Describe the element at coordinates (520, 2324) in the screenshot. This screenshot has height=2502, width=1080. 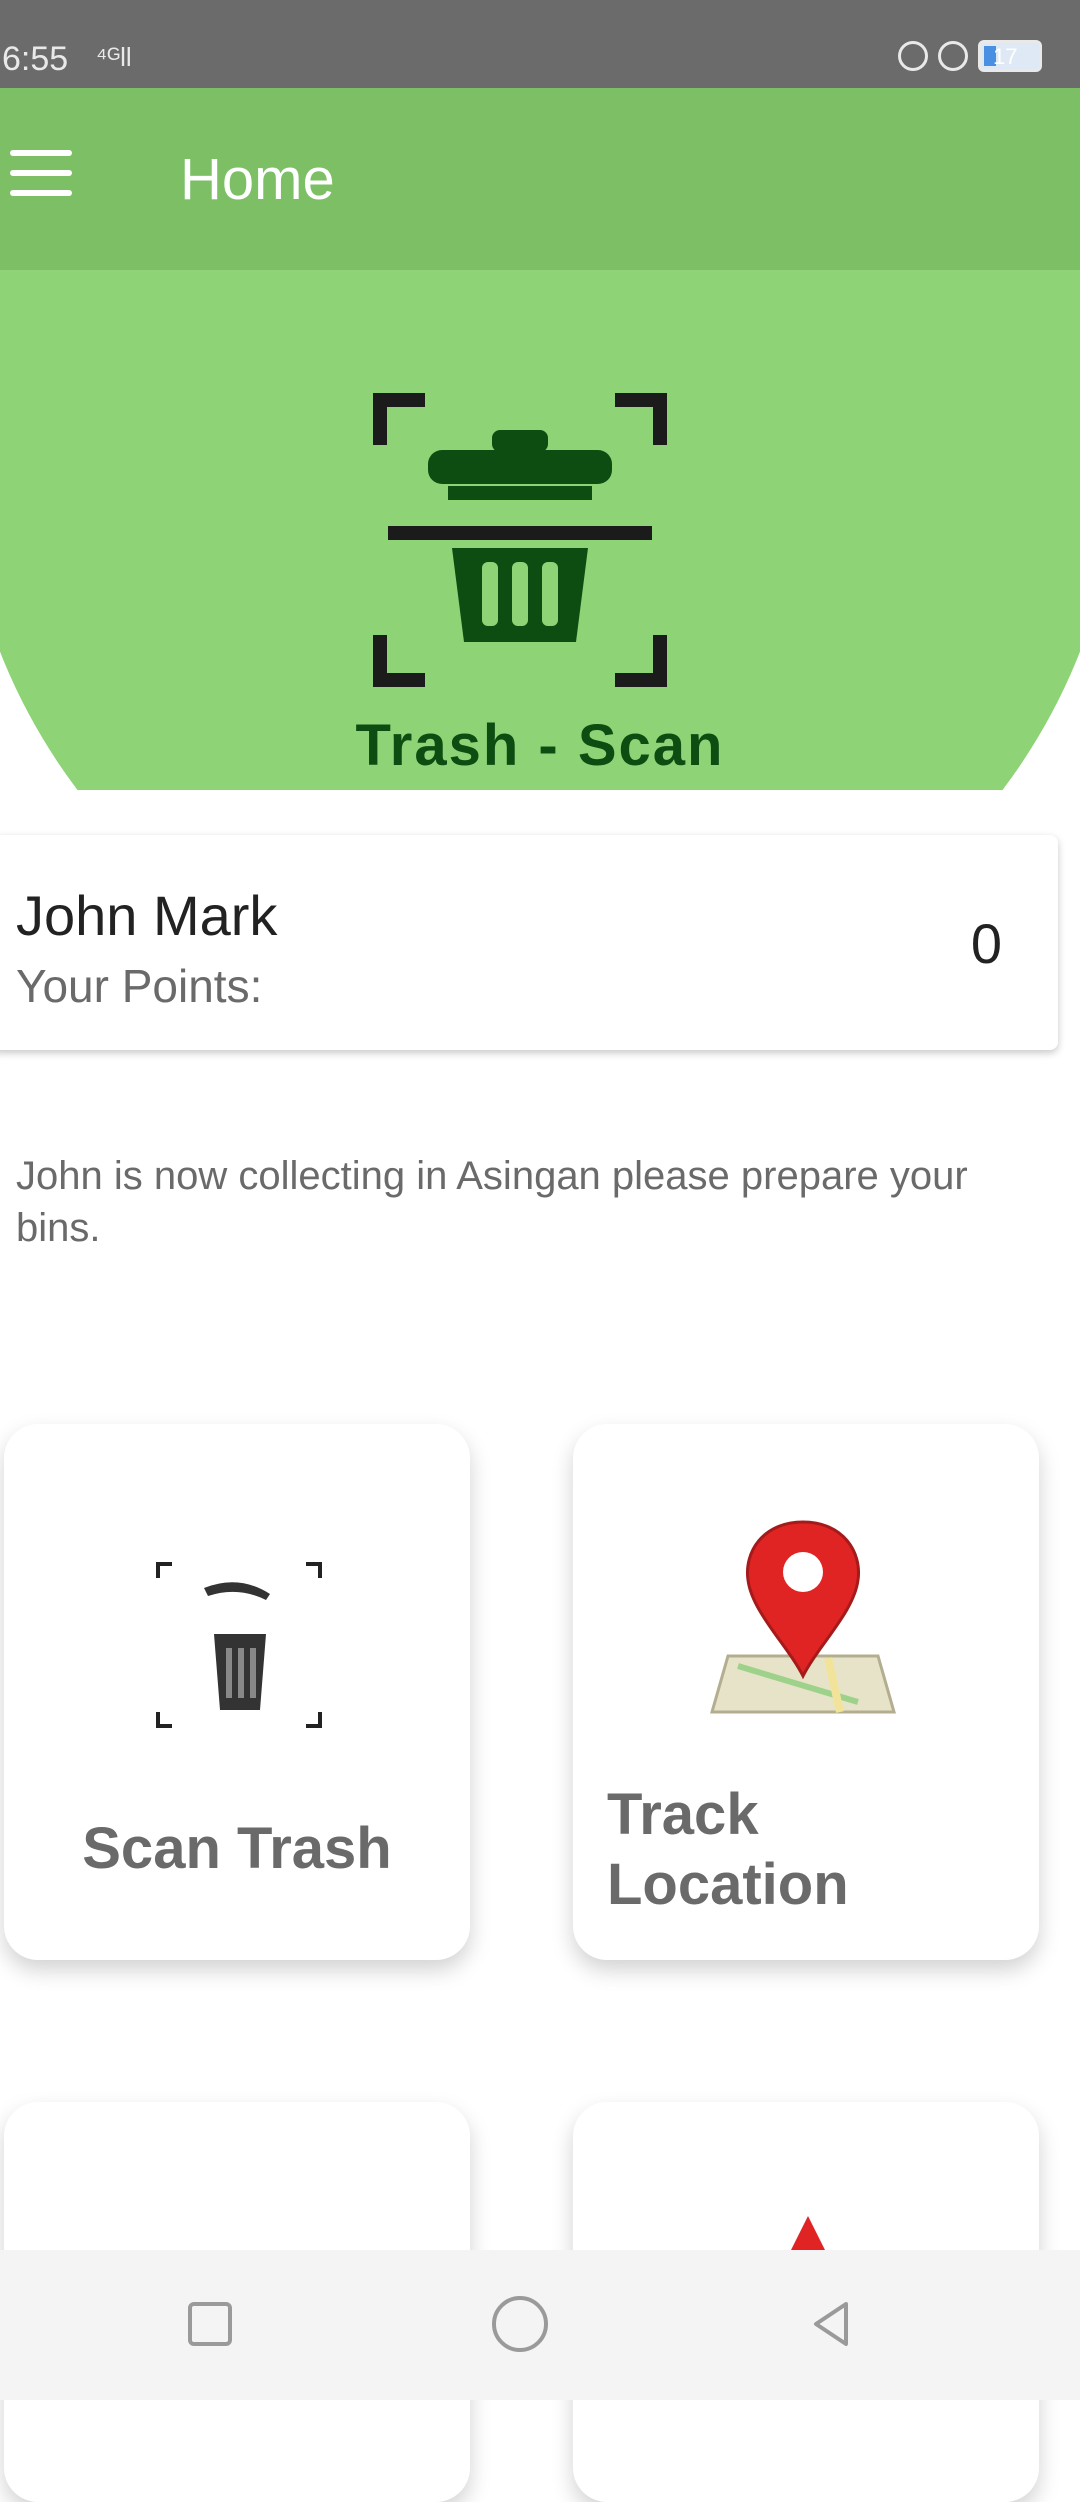
I see `home-icon` at that location.